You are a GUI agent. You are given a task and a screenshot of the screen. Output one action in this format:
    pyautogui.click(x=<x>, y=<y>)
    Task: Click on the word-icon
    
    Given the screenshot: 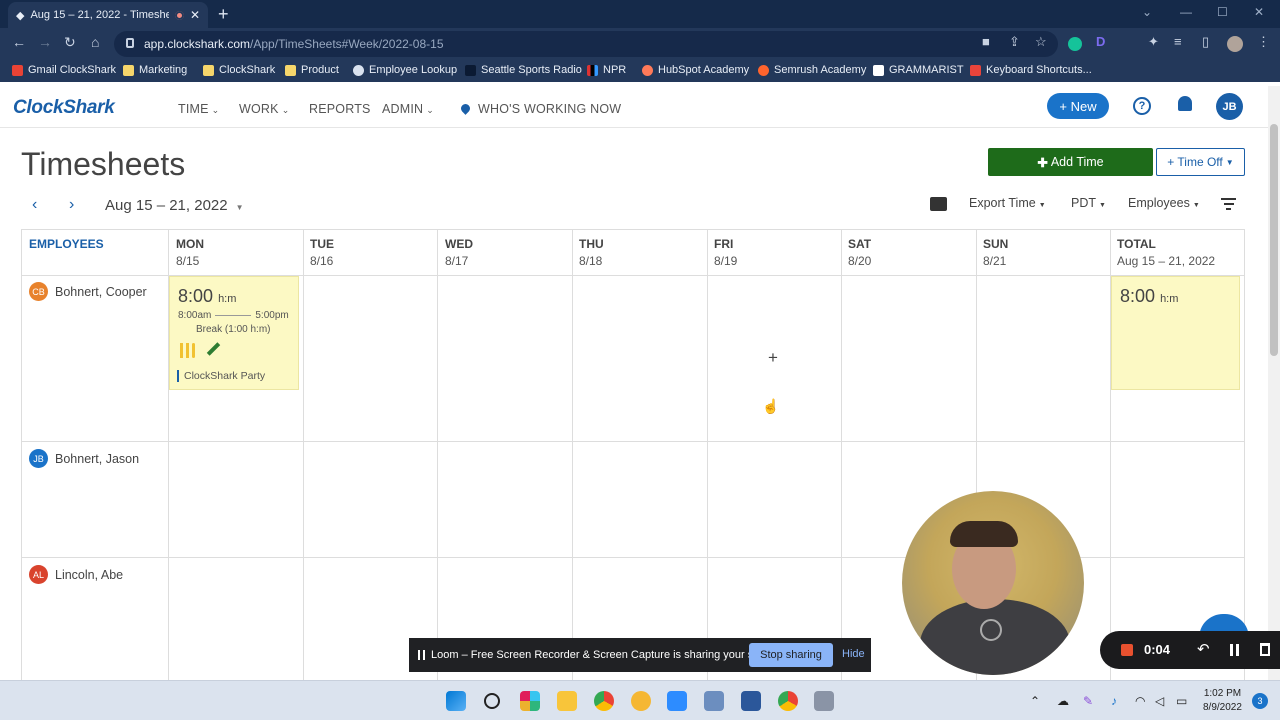 What is the action you would take?
    pyautogui.click(x=751, y=701)
    